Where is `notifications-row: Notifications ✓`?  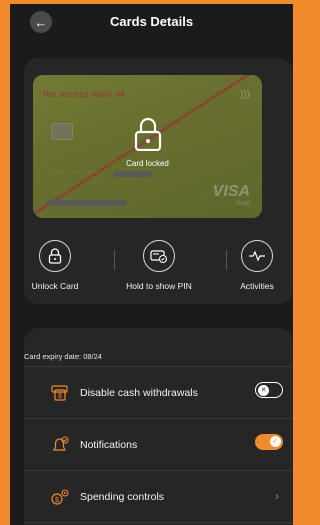
notifications-row: Notifications ✓ is located at coordinates (158, 444).